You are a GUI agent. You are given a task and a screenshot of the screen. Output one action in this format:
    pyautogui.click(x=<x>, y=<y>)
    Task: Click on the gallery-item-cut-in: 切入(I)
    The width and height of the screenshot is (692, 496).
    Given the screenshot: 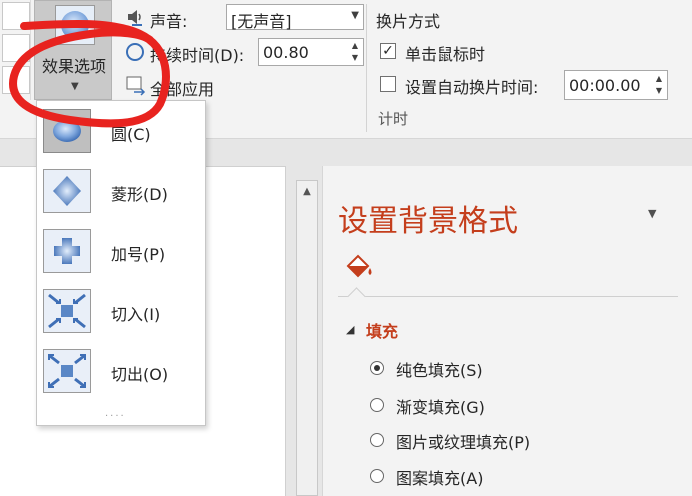 What is the action you would take?
    pyautogui.click(x=121, y=315)
    